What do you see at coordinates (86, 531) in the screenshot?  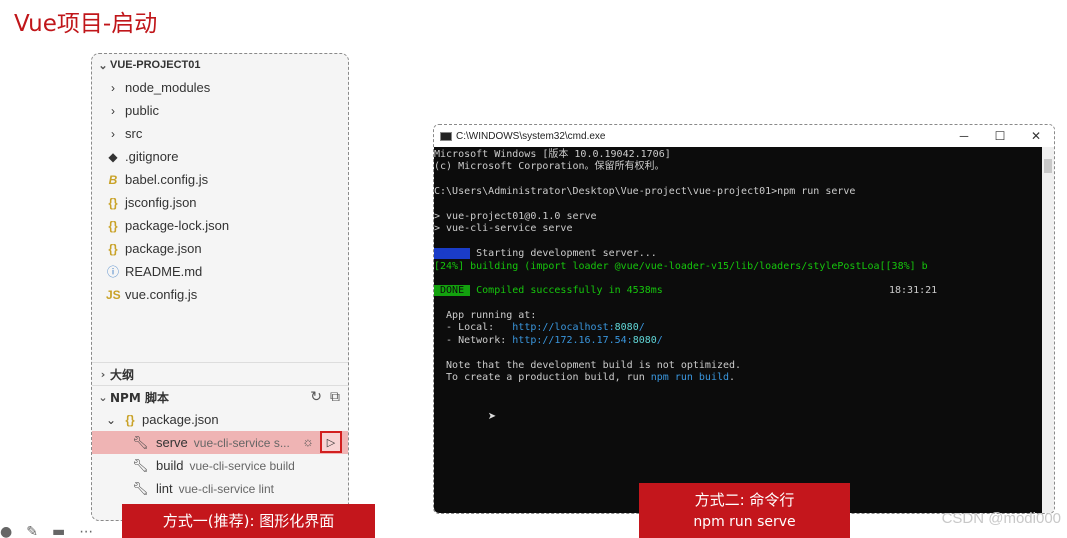 I see `more-icon: ⋯` at bounding box center [86, 531].